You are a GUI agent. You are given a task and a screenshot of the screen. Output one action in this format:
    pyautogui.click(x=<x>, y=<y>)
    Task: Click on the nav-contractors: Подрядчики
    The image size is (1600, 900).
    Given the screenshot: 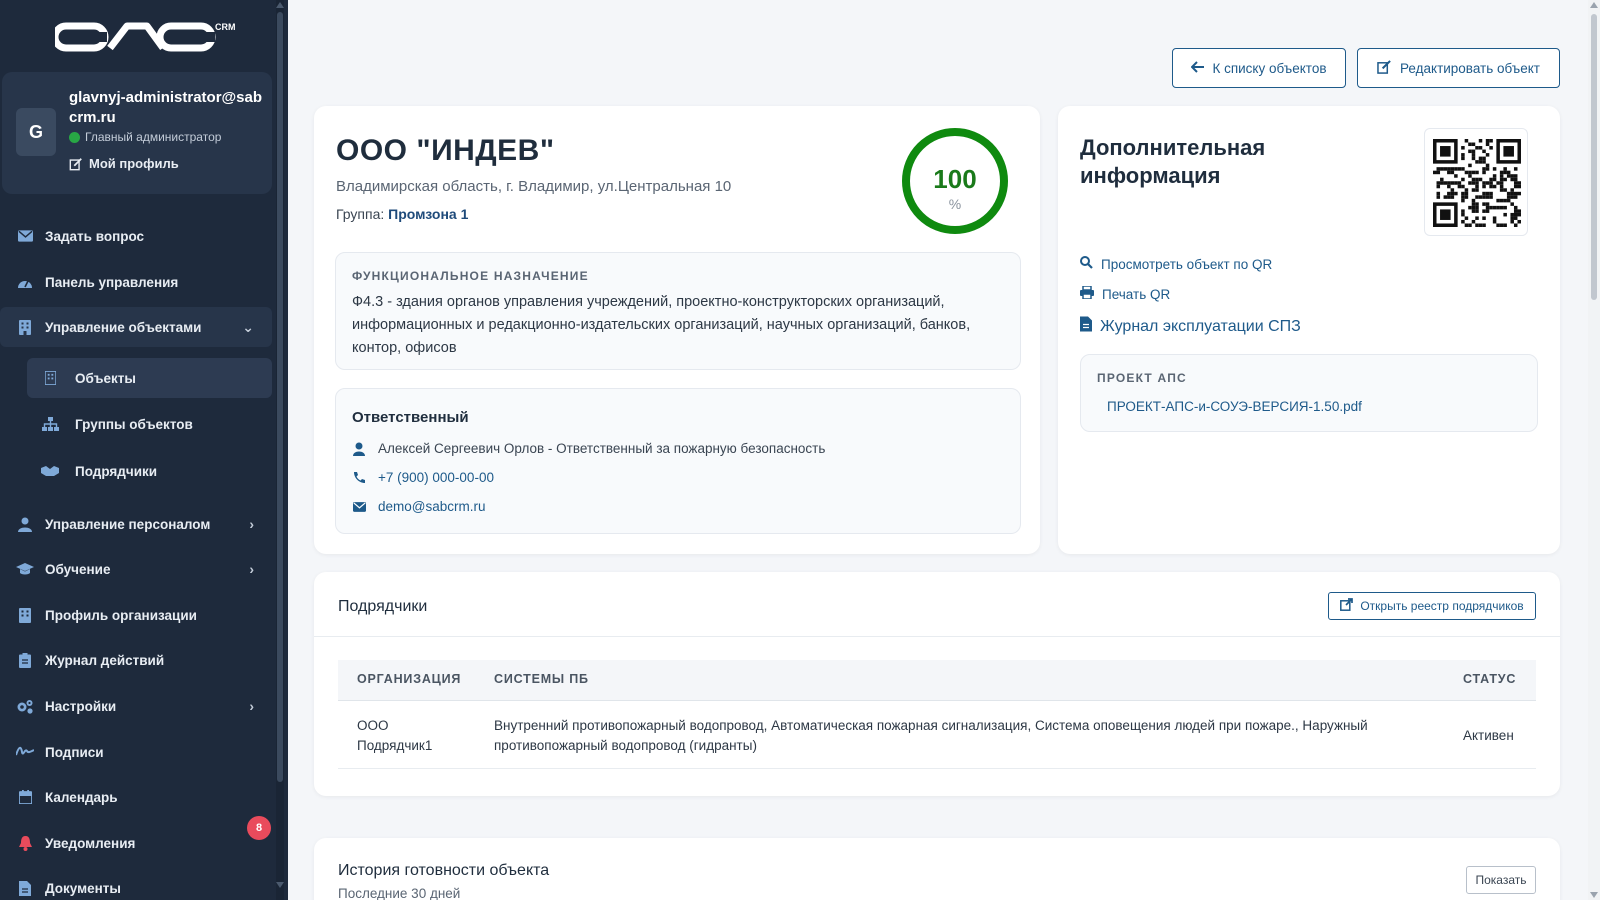 What is the action you would take?
    pyautogui.click(x=149, y=471)
    